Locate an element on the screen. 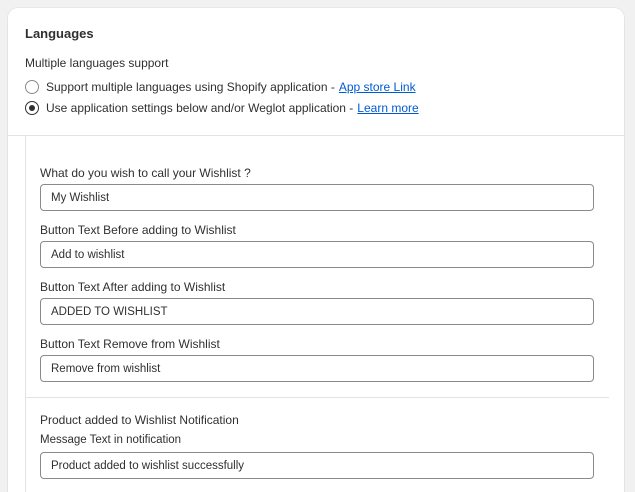 The width and height of the screenshot is (635, 492). notification-divider is located at coordinates (317, 397).